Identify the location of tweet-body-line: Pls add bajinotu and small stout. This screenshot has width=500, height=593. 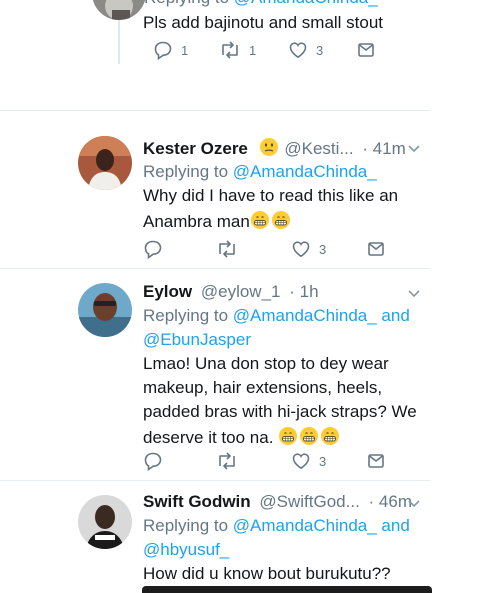
(263, 22).